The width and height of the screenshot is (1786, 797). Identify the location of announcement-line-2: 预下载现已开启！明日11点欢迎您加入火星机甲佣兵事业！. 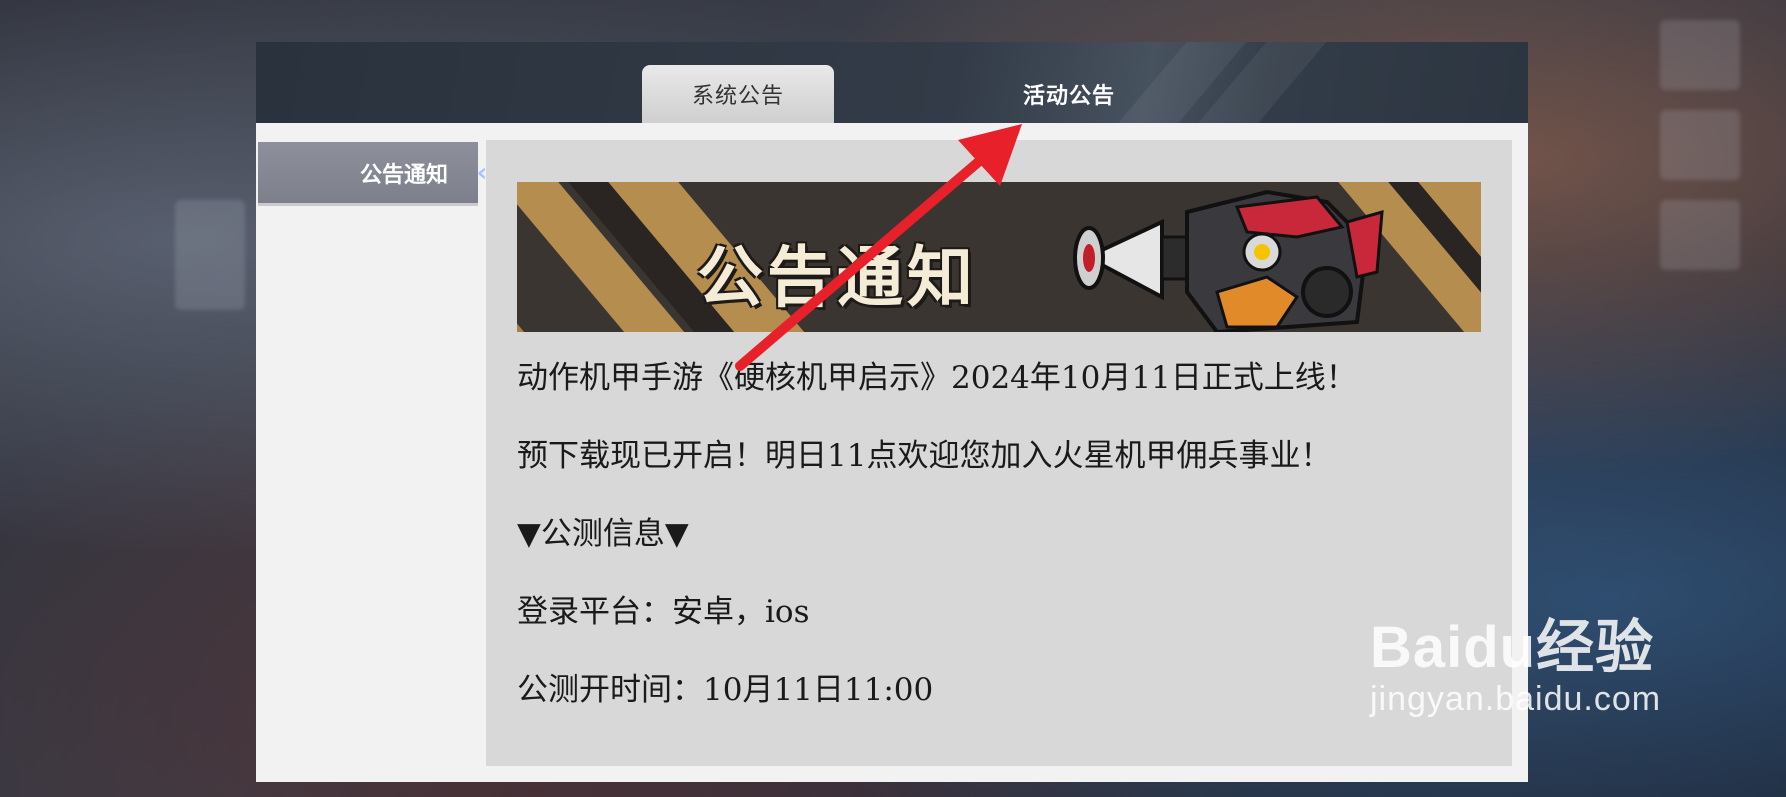
(924, 456).